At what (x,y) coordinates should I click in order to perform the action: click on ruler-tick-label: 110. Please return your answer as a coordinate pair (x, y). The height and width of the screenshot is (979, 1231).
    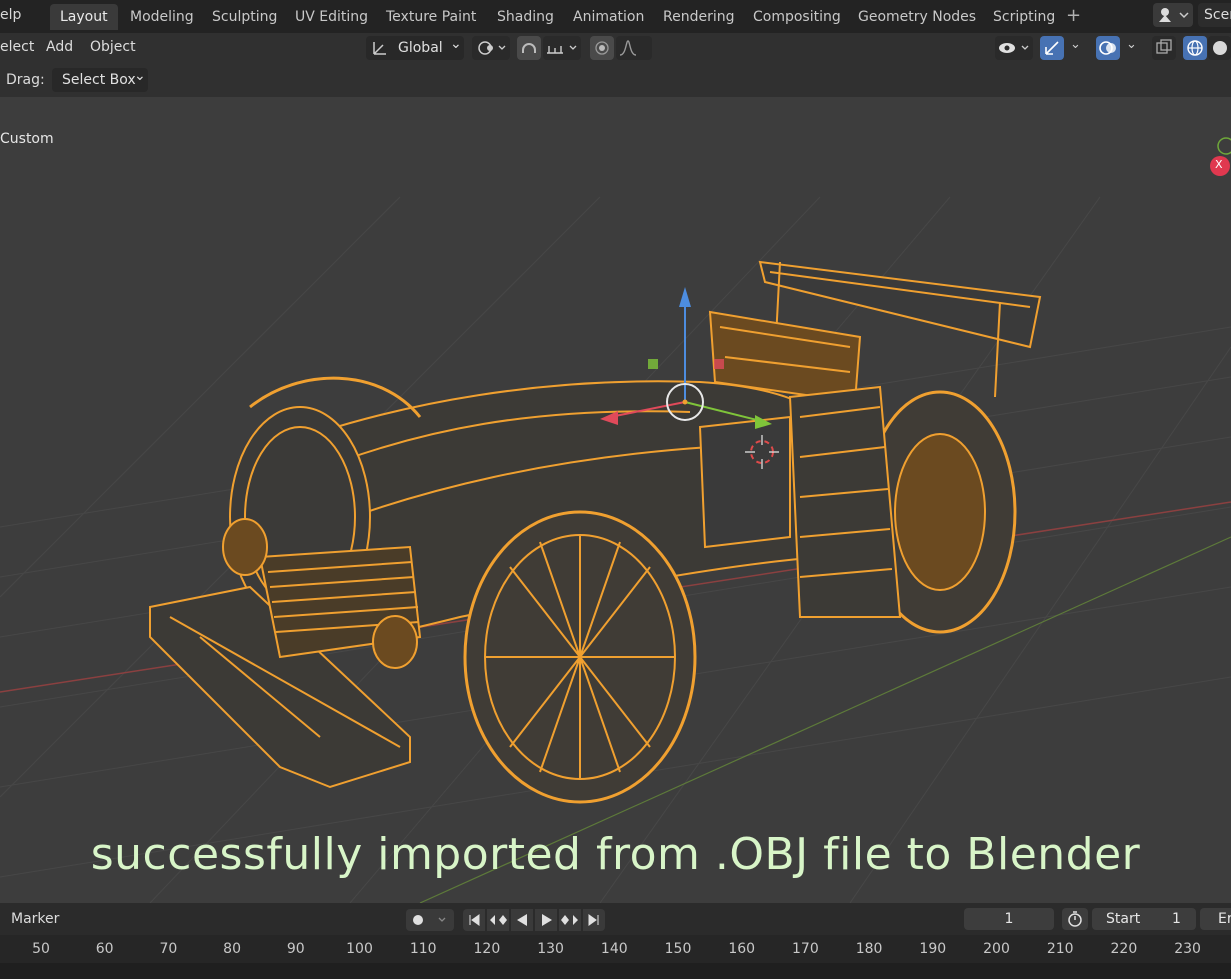
    Looking at the image, I should click on (423, 949).